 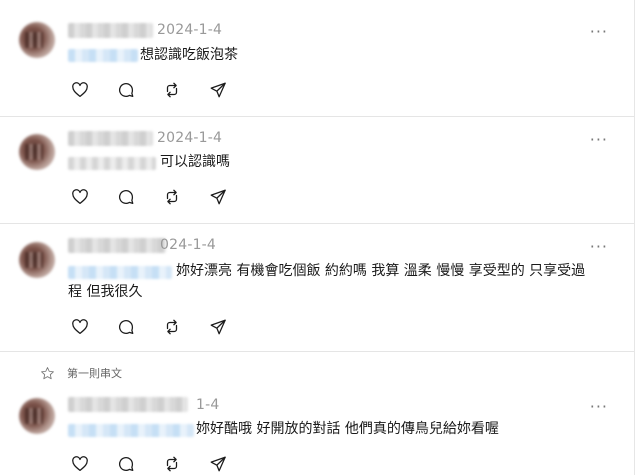 What do you see at coordinates (189, 55) in the screenshot?
I see `comment-text: 想認識吃飯泡茶` at bounding box center [189, 55].